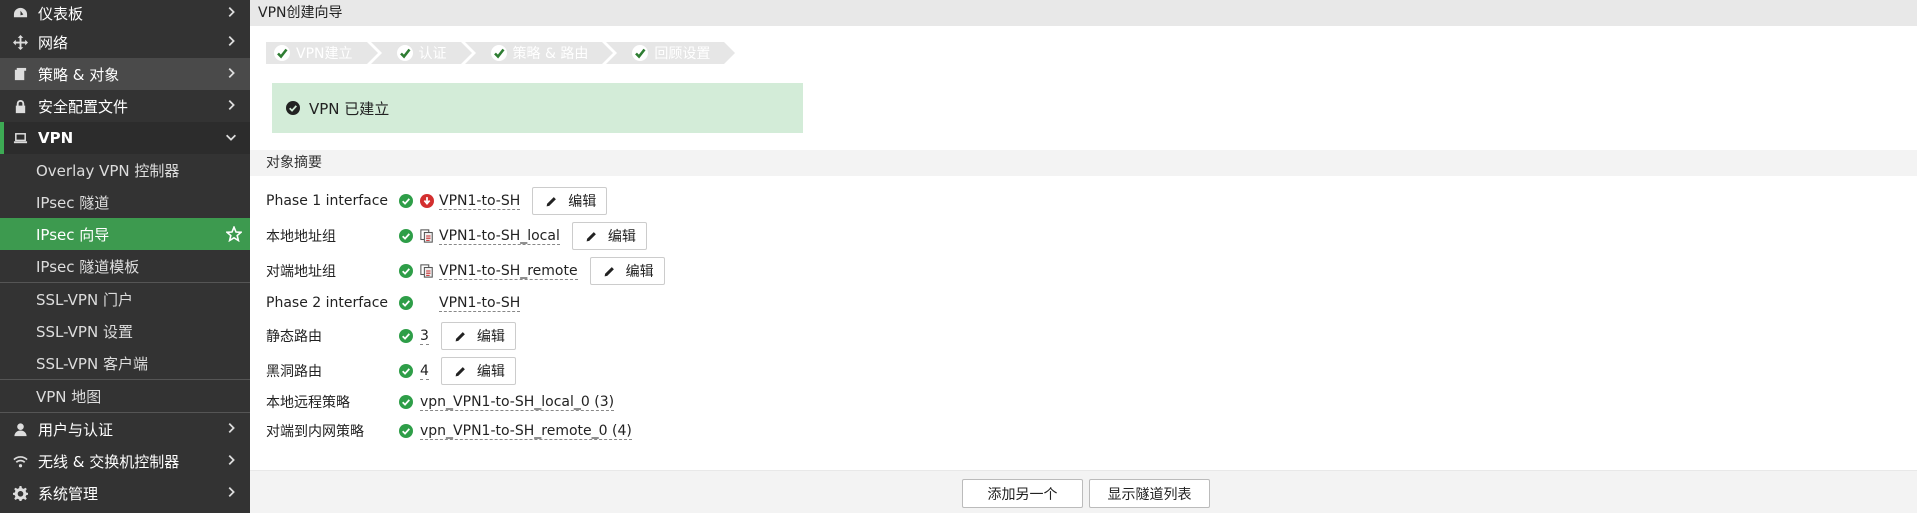  I want to click on summary-row-phase1: Phase 1 interface VPN1-to-SH 编辑, so click(666, 201).